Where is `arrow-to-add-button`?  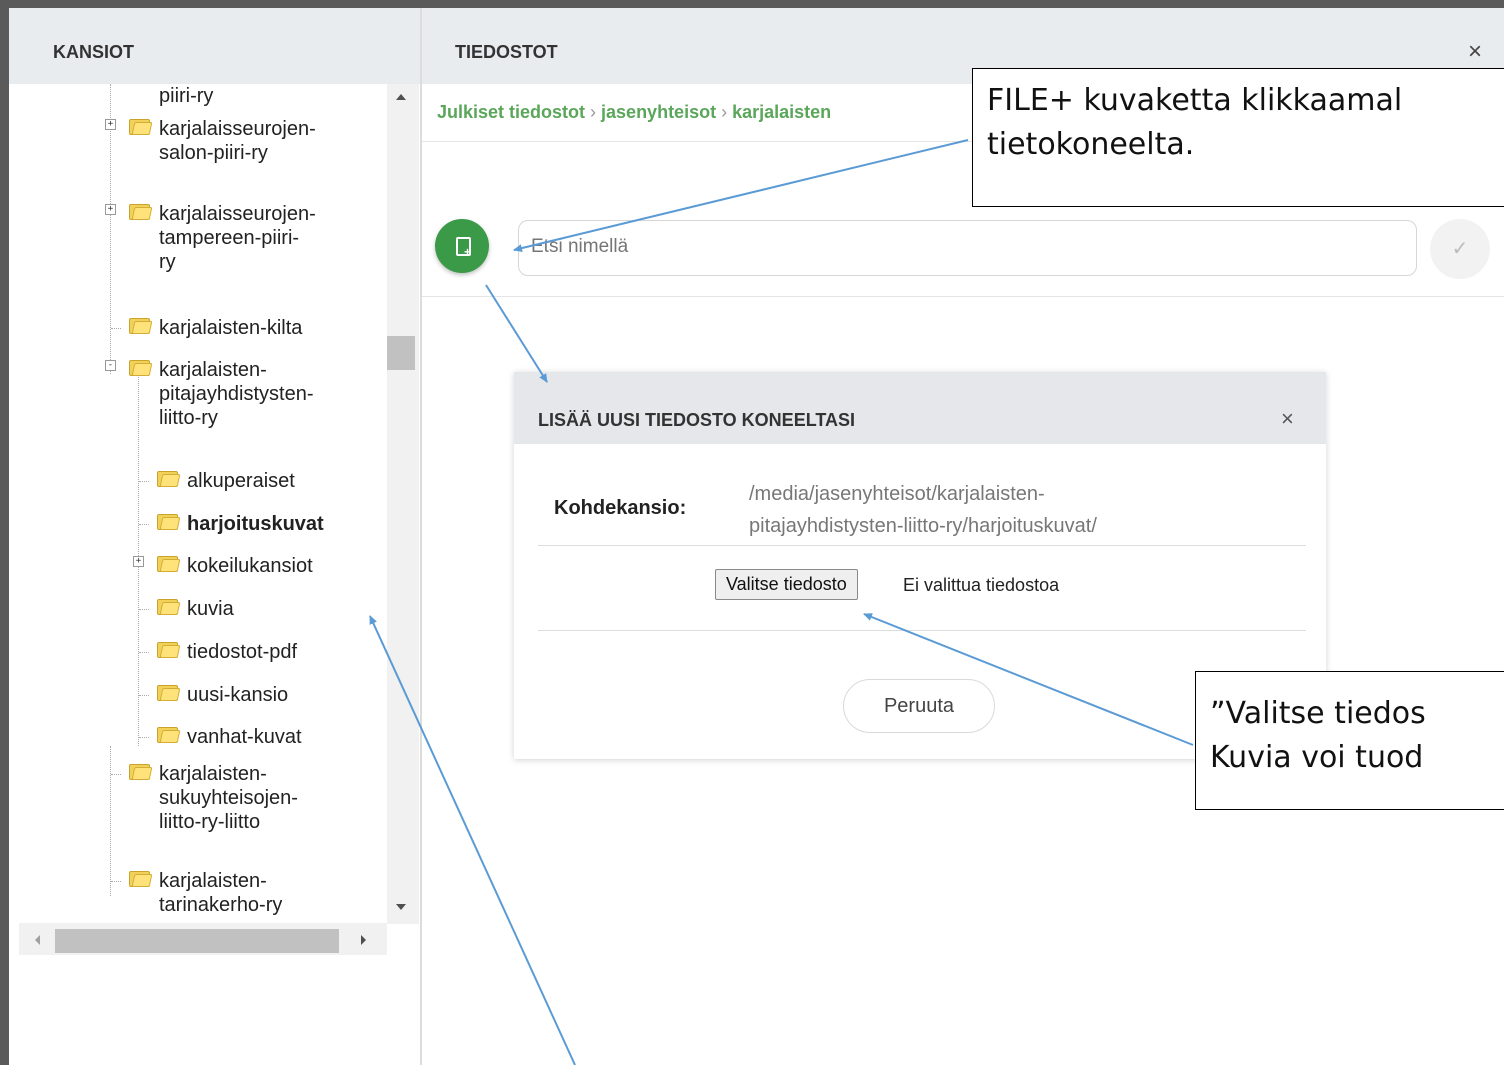 arrow-to-add-button is located at coordinates (741, 196).